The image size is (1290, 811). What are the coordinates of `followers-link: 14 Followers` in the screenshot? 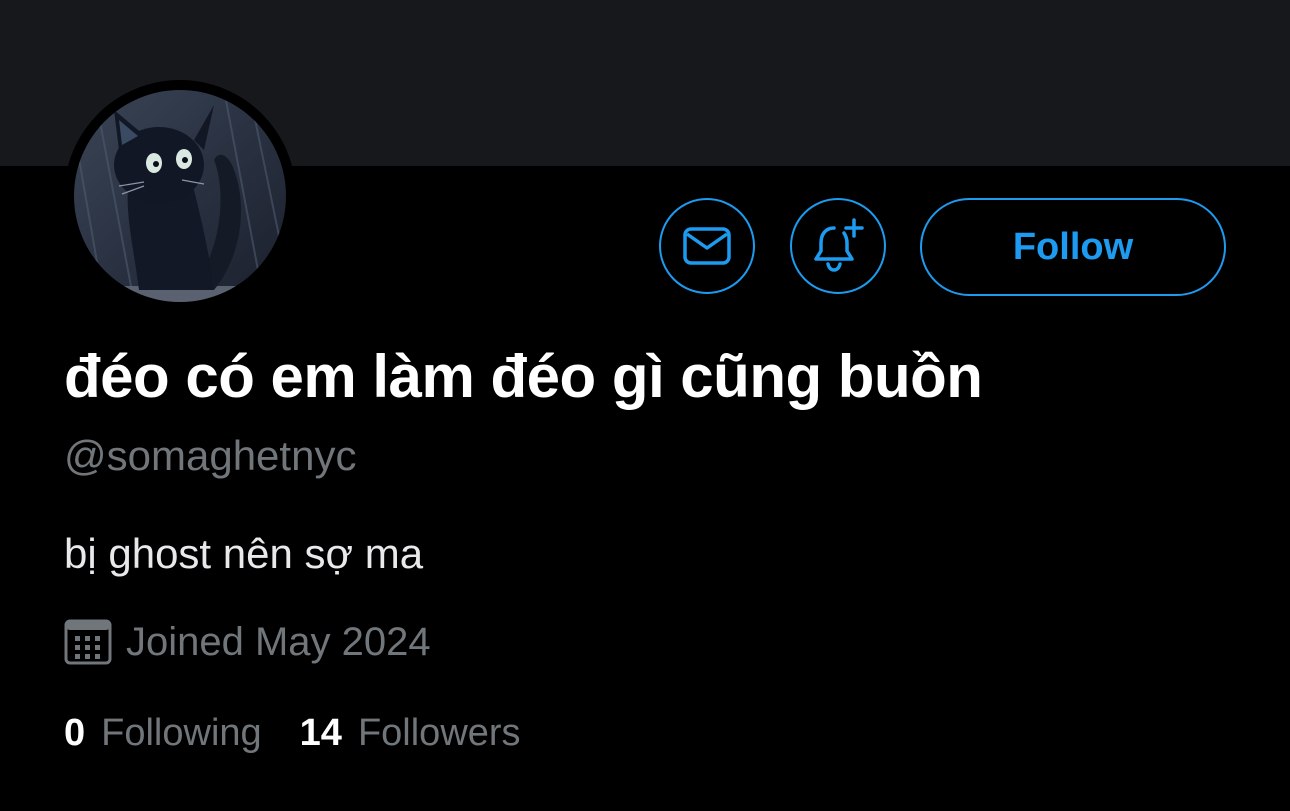 It's located at (410, 733).